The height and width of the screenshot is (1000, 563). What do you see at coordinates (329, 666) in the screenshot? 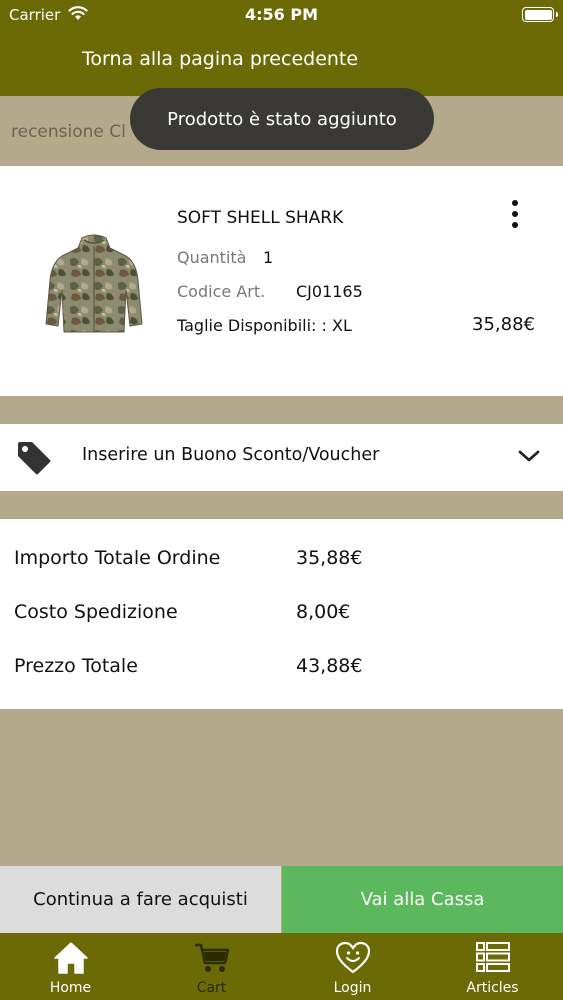
I see `total-price-value: 43,88€` at bounding box center [329, 666].